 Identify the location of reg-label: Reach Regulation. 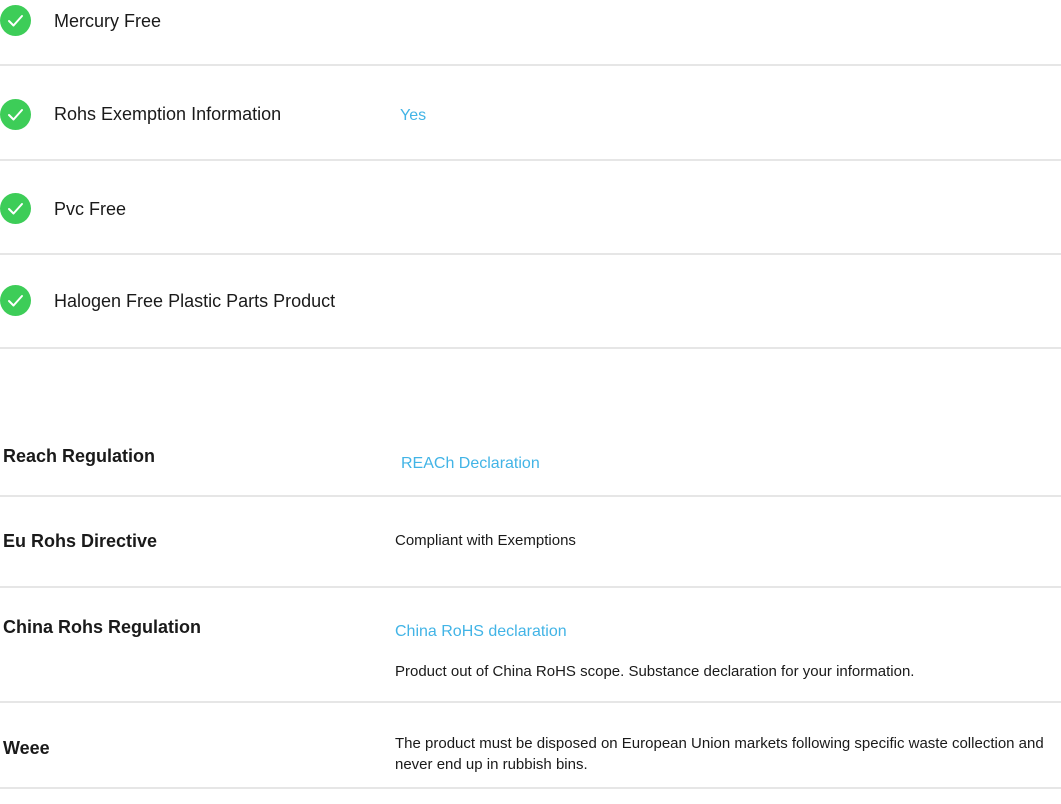
(79, 456).